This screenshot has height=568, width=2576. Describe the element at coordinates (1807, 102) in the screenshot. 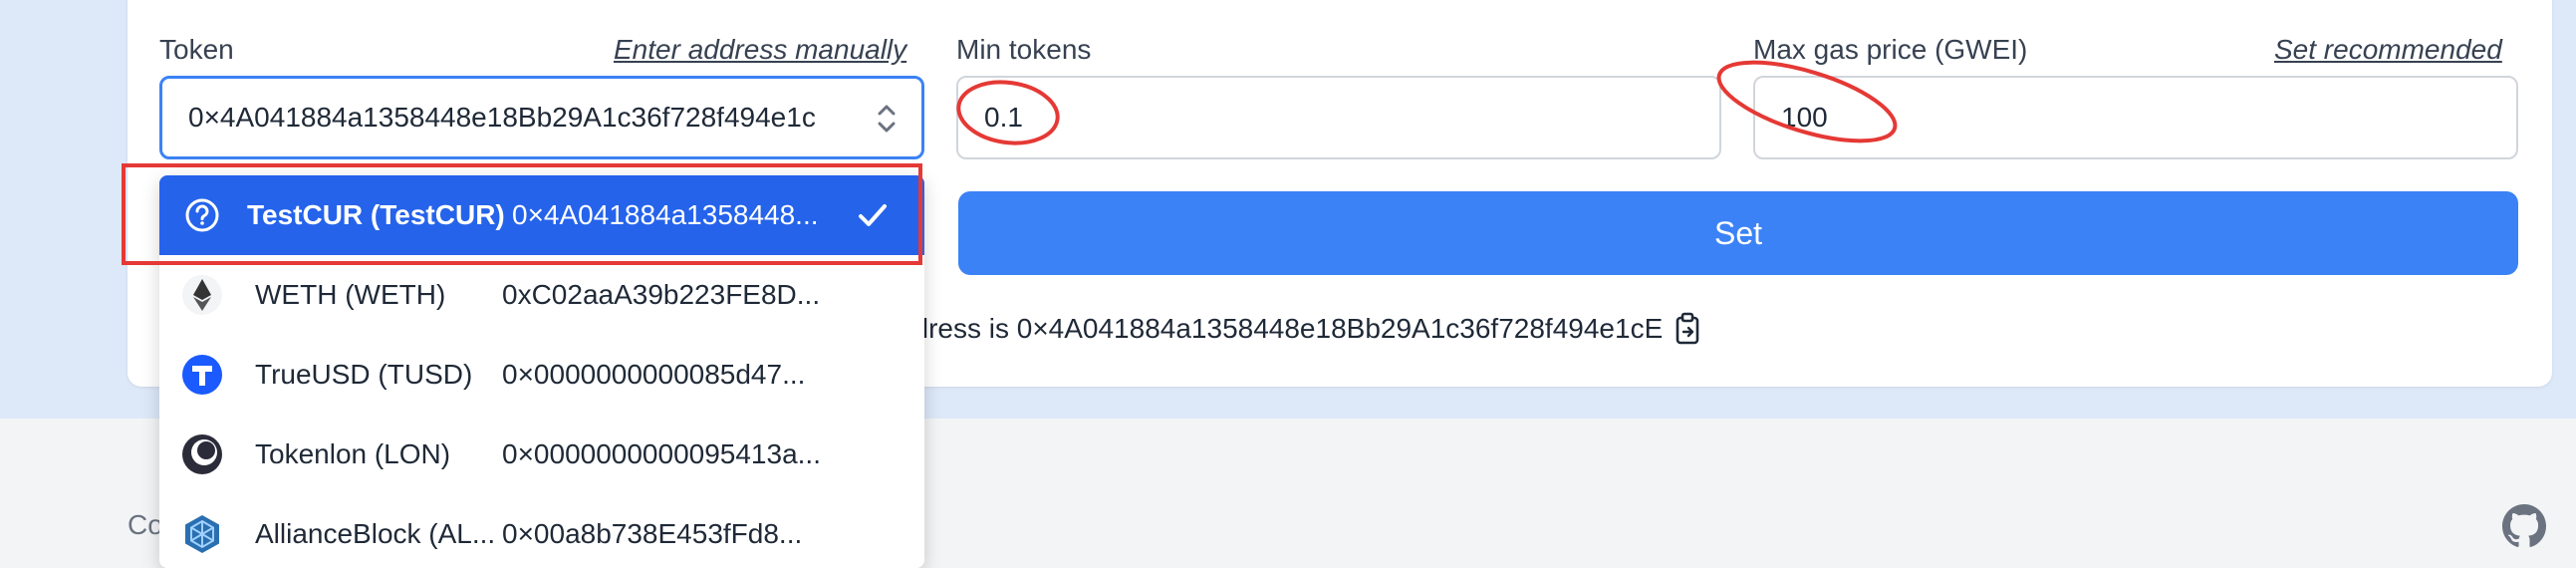

I see `annotation-circle-gas` at that location.